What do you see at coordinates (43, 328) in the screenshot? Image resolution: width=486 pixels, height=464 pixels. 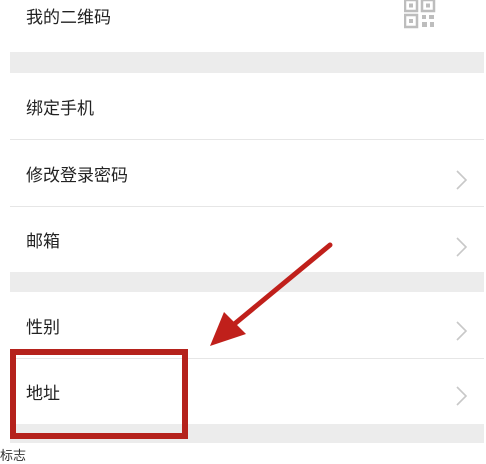 I see `settings-item-label: 性别` at bounding box center [43, 328].